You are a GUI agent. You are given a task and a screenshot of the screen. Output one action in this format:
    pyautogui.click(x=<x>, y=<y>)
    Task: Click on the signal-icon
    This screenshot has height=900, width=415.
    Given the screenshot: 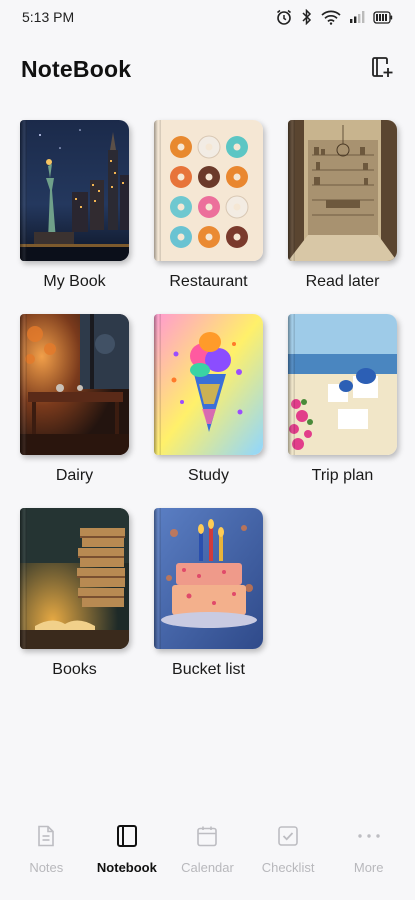 What is the action you would take?
    pyautogui.click(x=357, y=17)
    